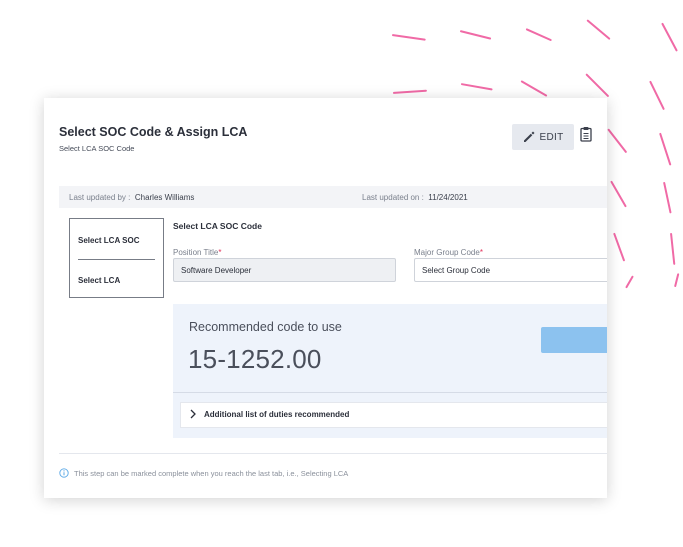  I want to click on last-updated-by: Last updated by : Charles Williams, so click(131, 197).